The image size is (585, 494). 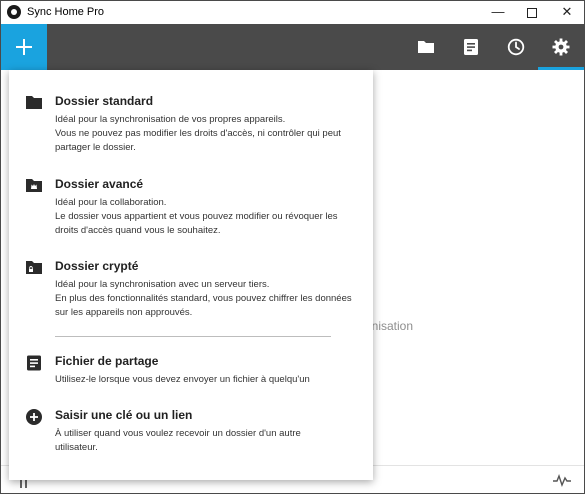 What do you see at coordinates (66, 12) in the screenshot?
I see `window-title: Sync Home Pro` at bounding box center [66, 12].